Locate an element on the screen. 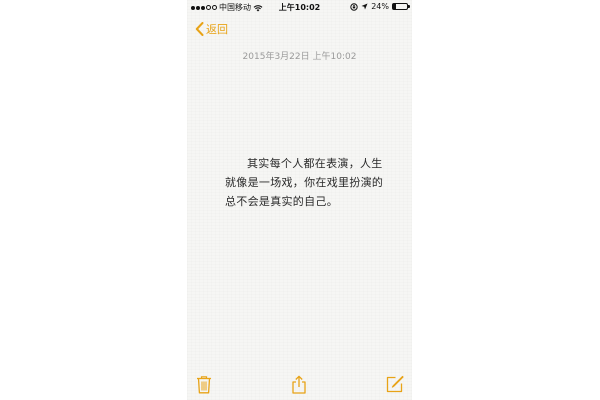 This screenshot has height=400, width=600. battery-percent: 24% is located at coordinates (380, 6).